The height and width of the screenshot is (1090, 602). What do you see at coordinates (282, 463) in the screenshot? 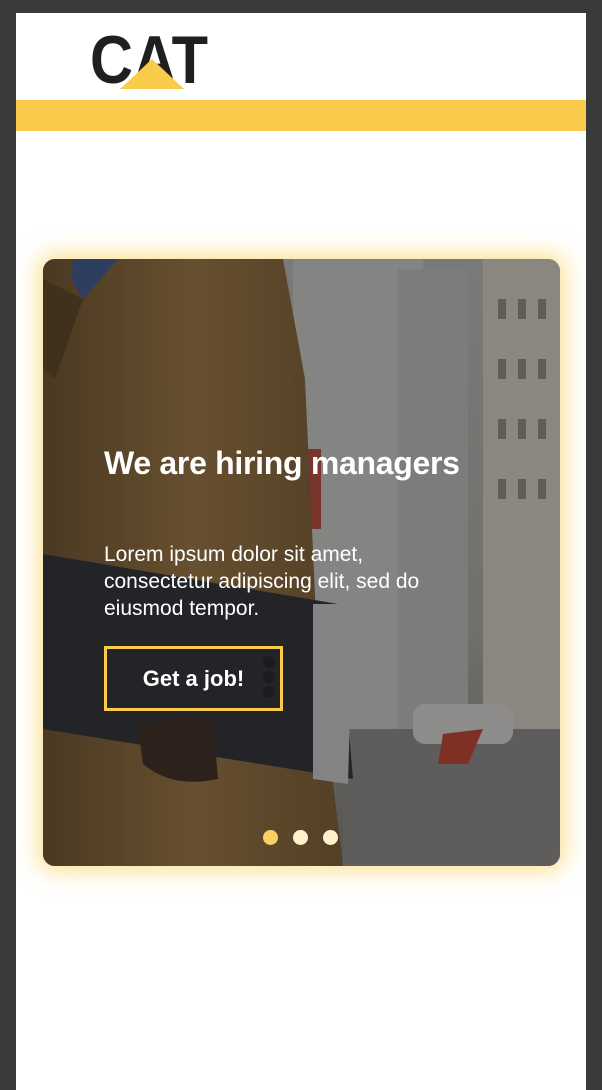
I see `hero-title: We are hiring managers` at bounding box center [282, 463].